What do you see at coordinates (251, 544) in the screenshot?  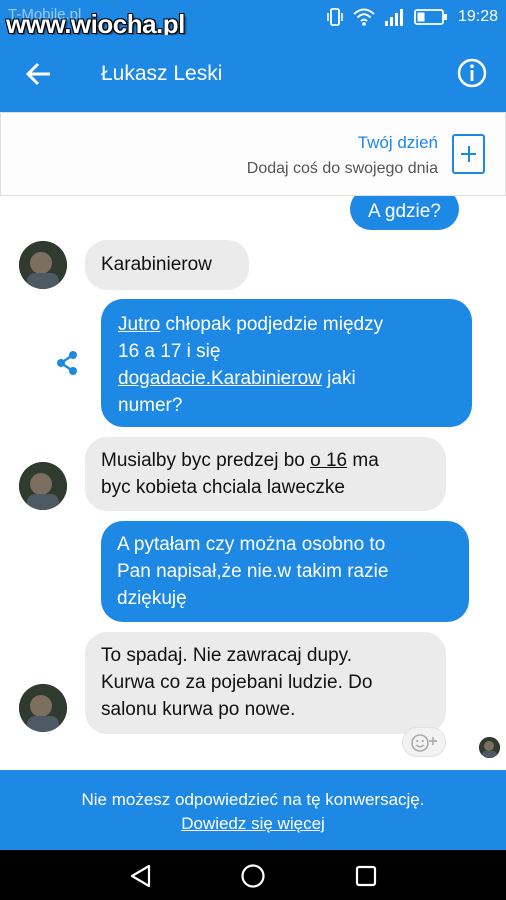 I see `message-text: A pytałam czy można osobno to` at bounding box center [251, 544].